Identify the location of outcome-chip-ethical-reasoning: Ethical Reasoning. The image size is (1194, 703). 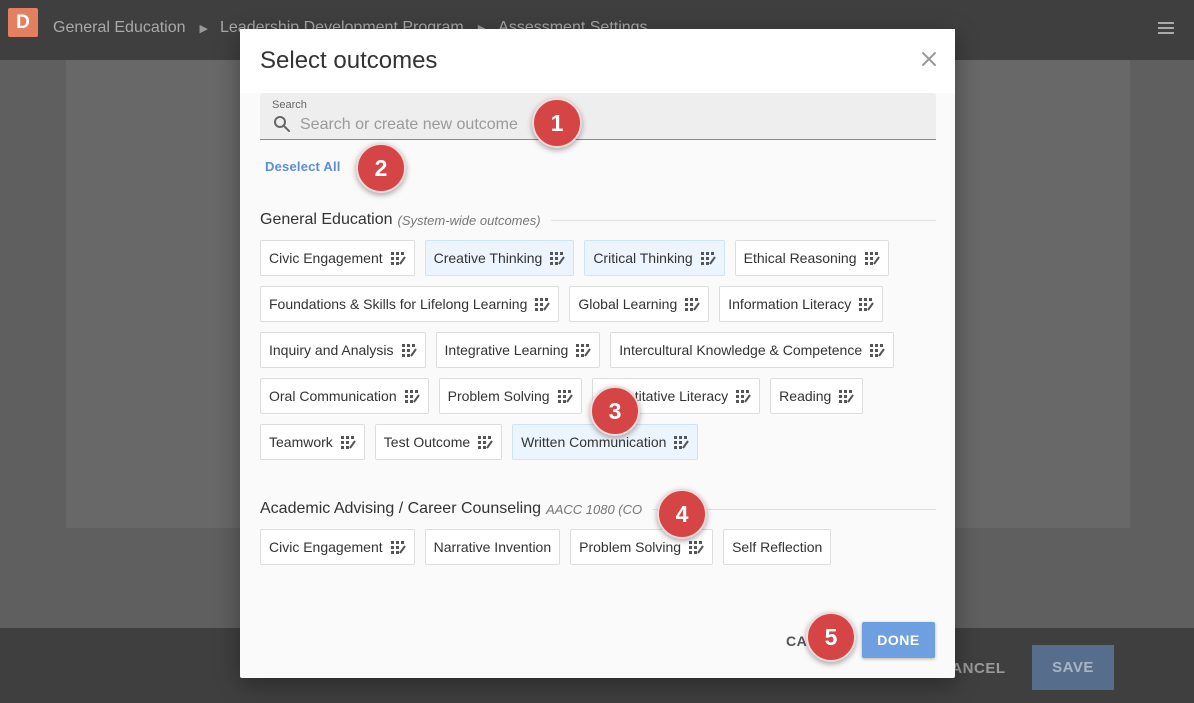
(811, 258).